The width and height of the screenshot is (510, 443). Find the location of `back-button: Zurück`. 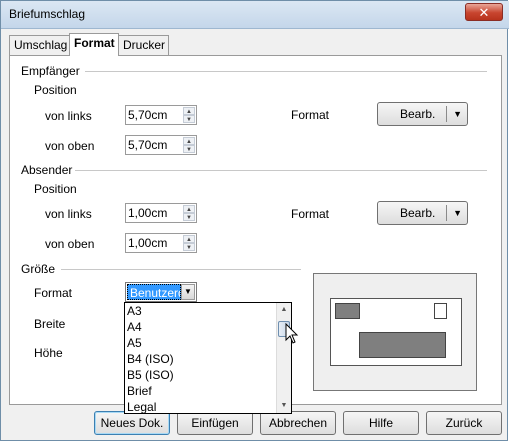

back-button: Zurück is located at coordinates (464, 423).